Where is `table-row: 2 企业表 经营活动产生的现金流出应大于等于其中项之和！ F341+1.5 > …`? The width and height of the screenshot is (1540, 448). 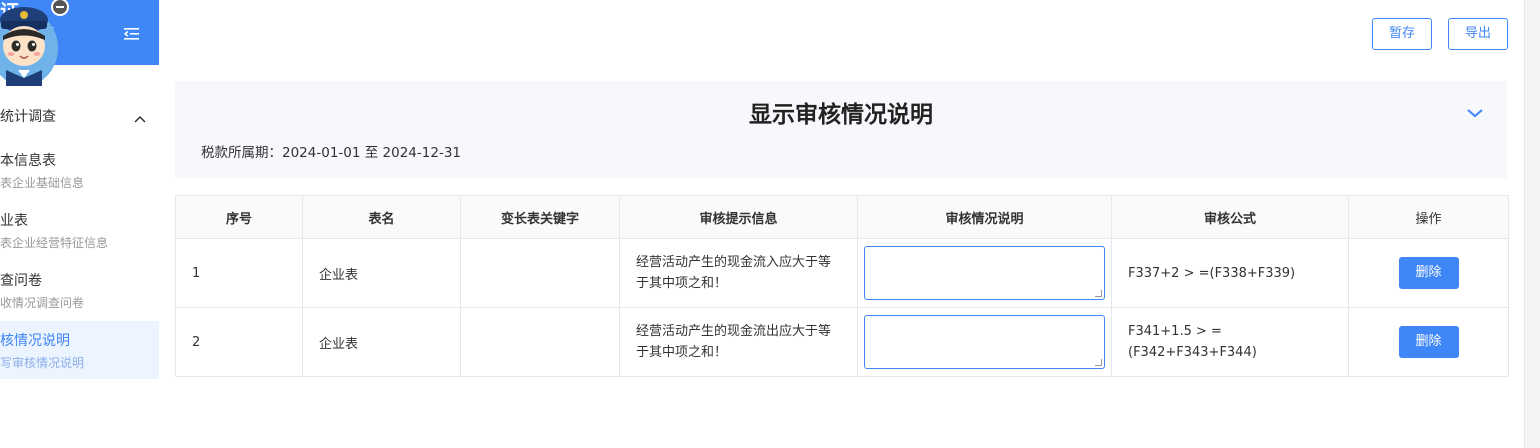
table-row: 2 企业表 经营活动产生的现金流出应大于等于其中项之和！ F341+1.5 > … is located at coordinates (842, 342).